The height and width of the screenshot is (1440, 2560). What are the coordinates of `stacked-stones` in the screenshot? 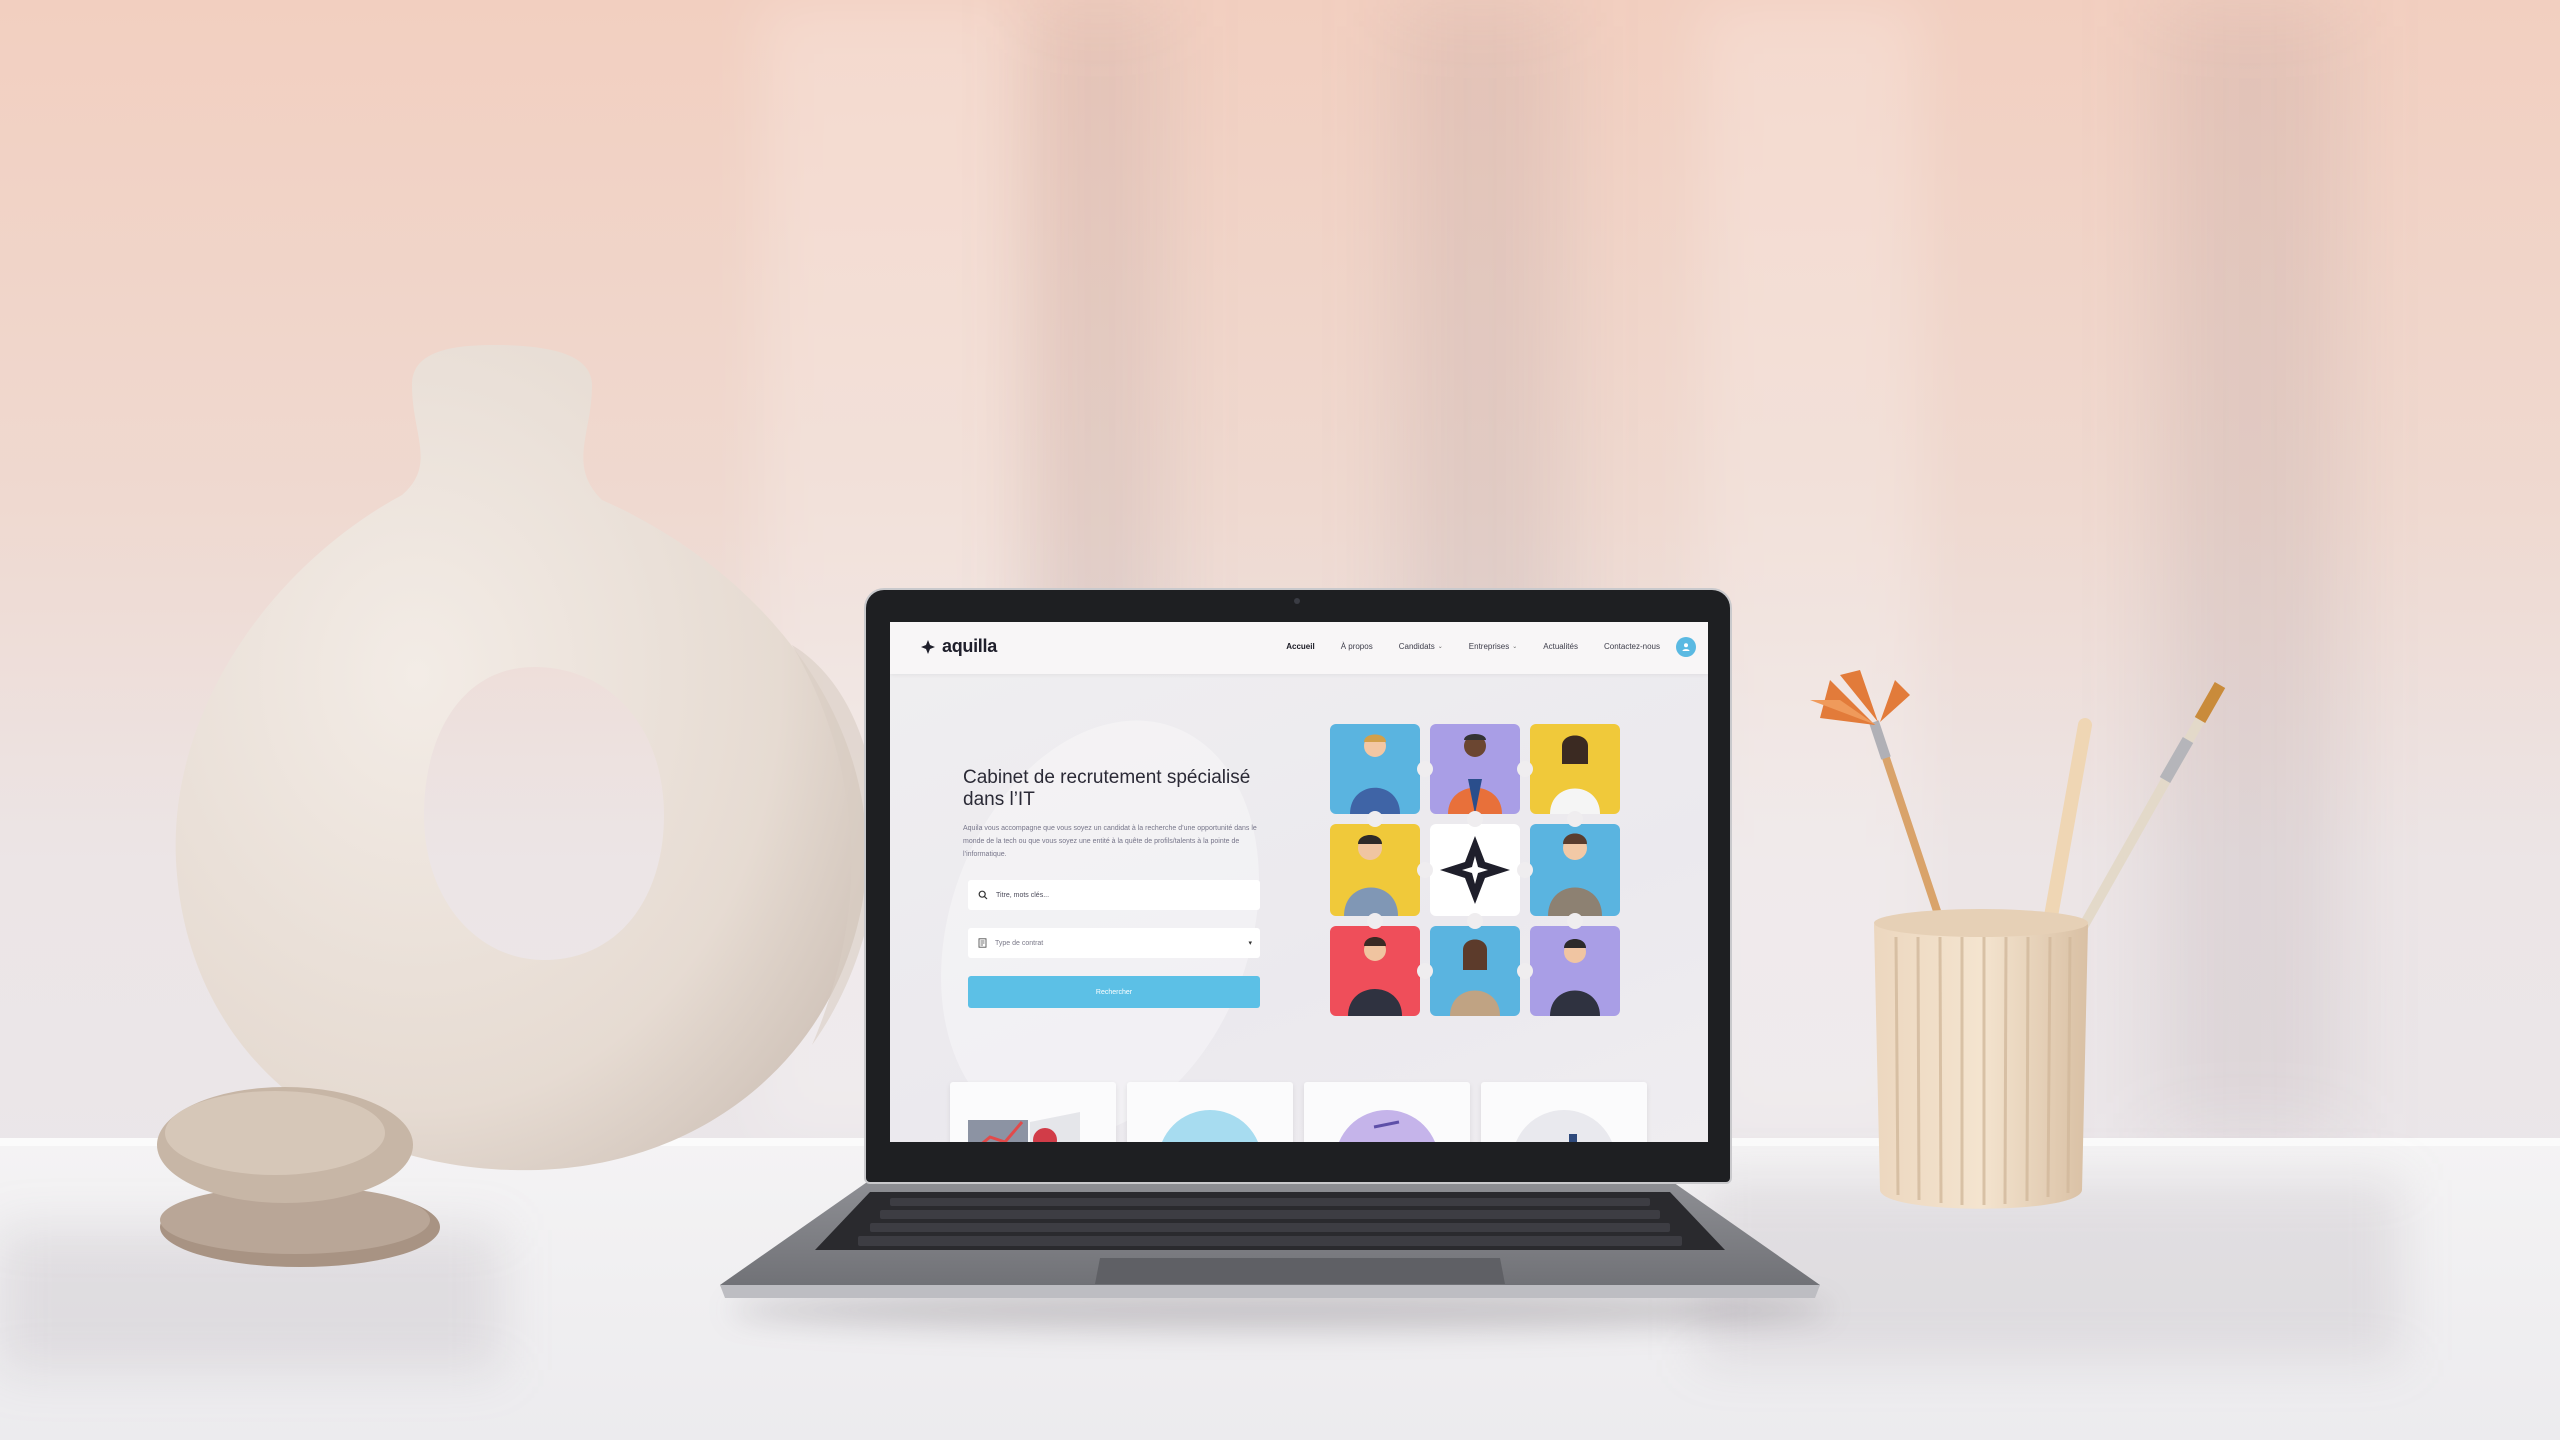 It's located at (298, 1177).